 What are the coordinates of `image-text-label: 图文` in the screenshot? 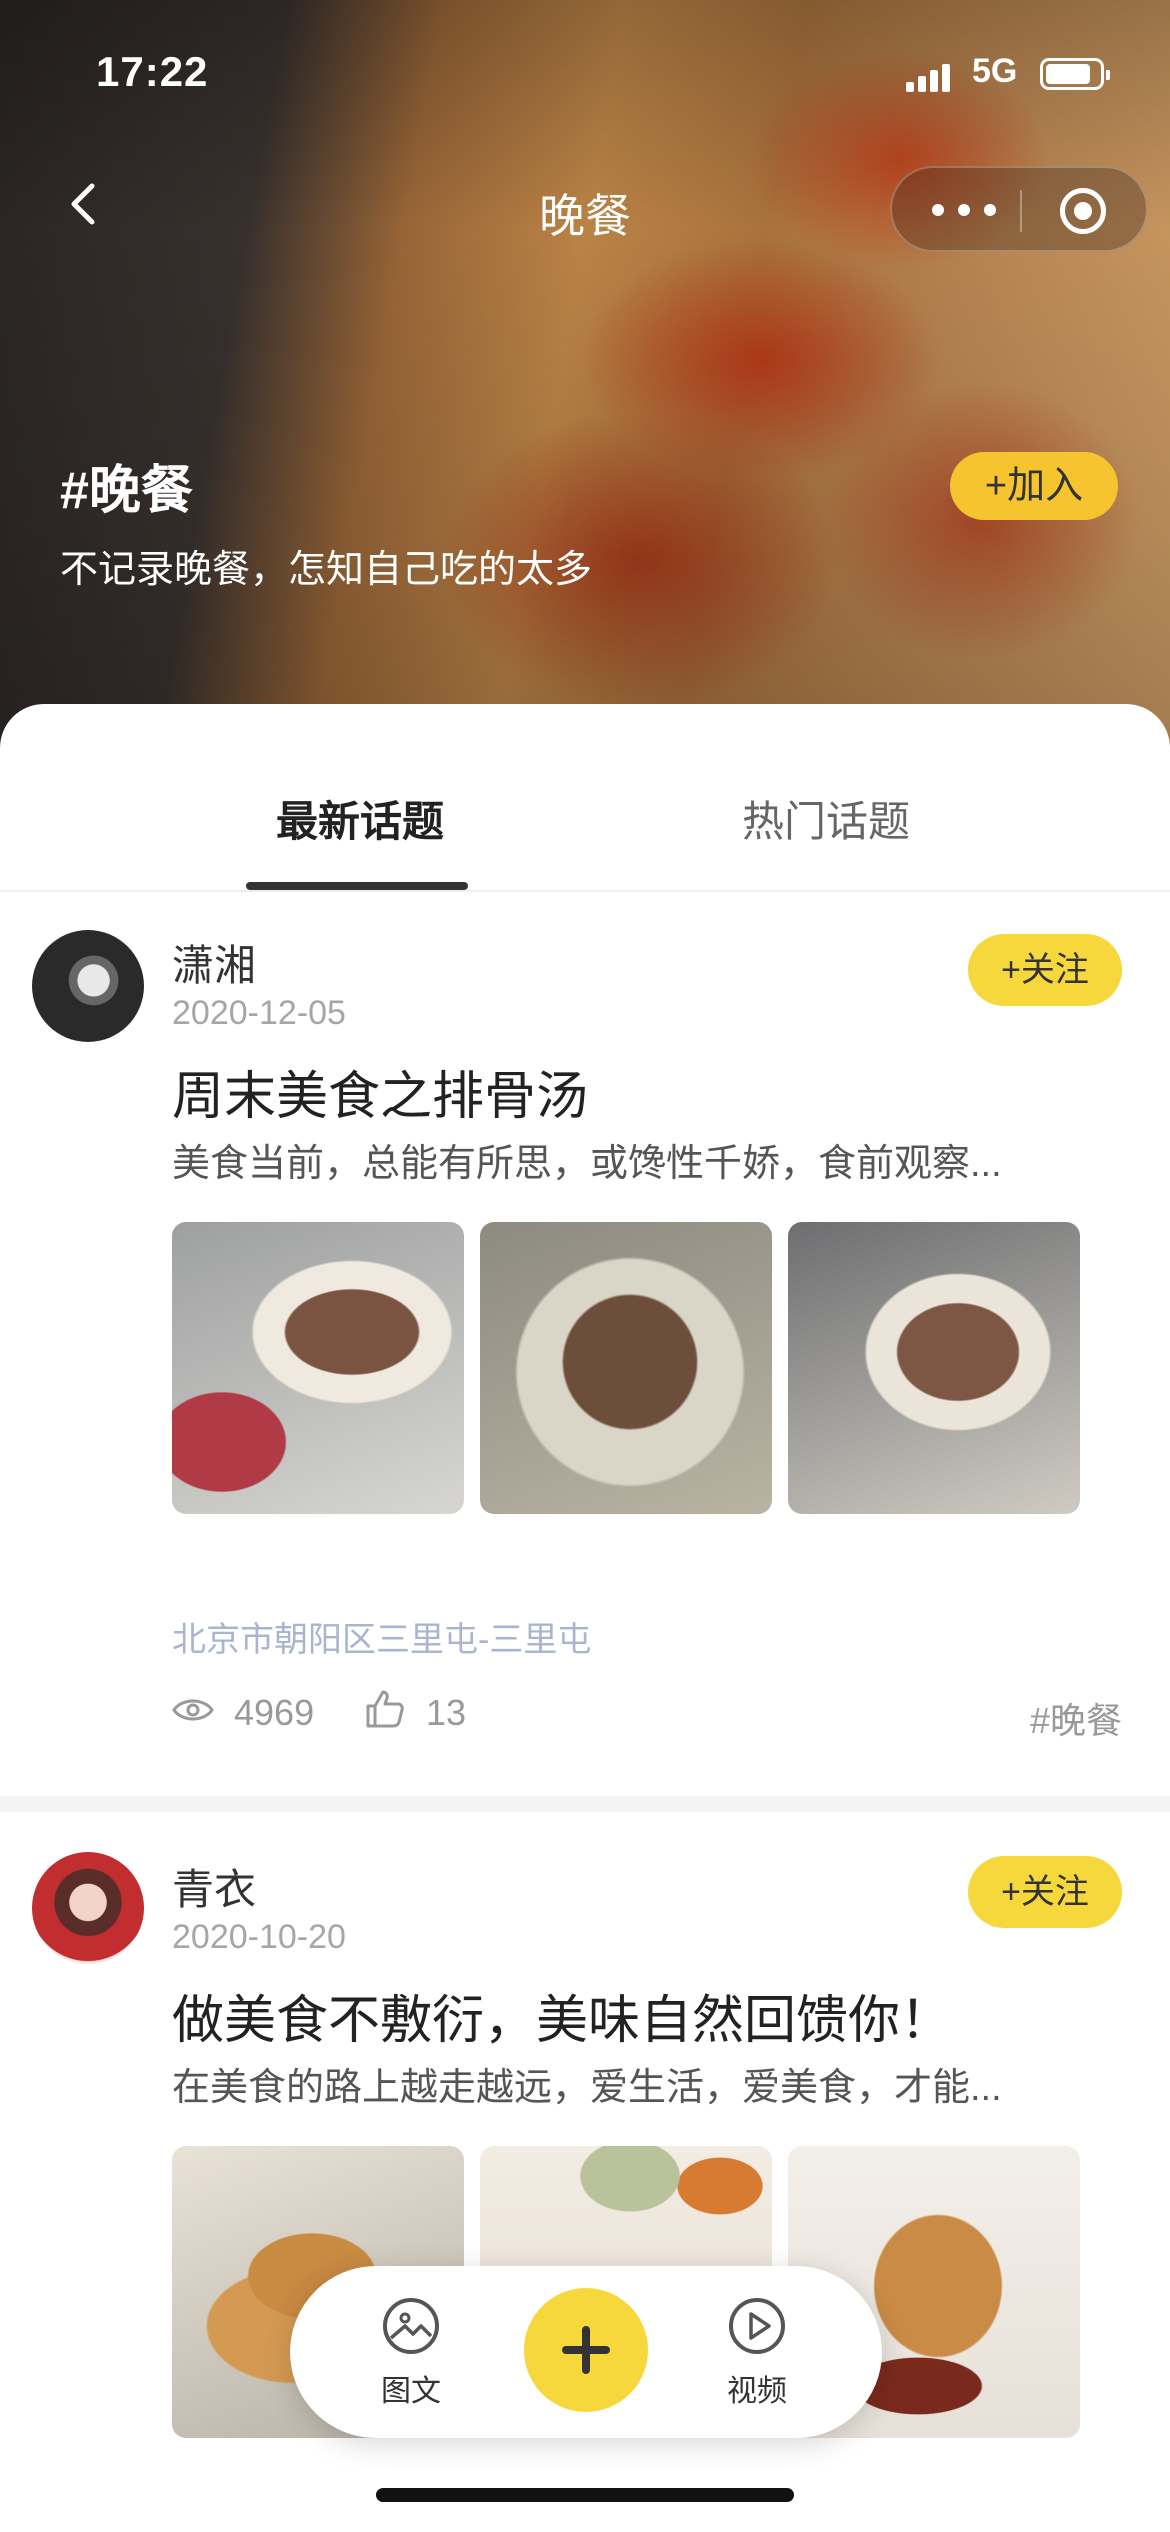 It's located at (411, 2391).